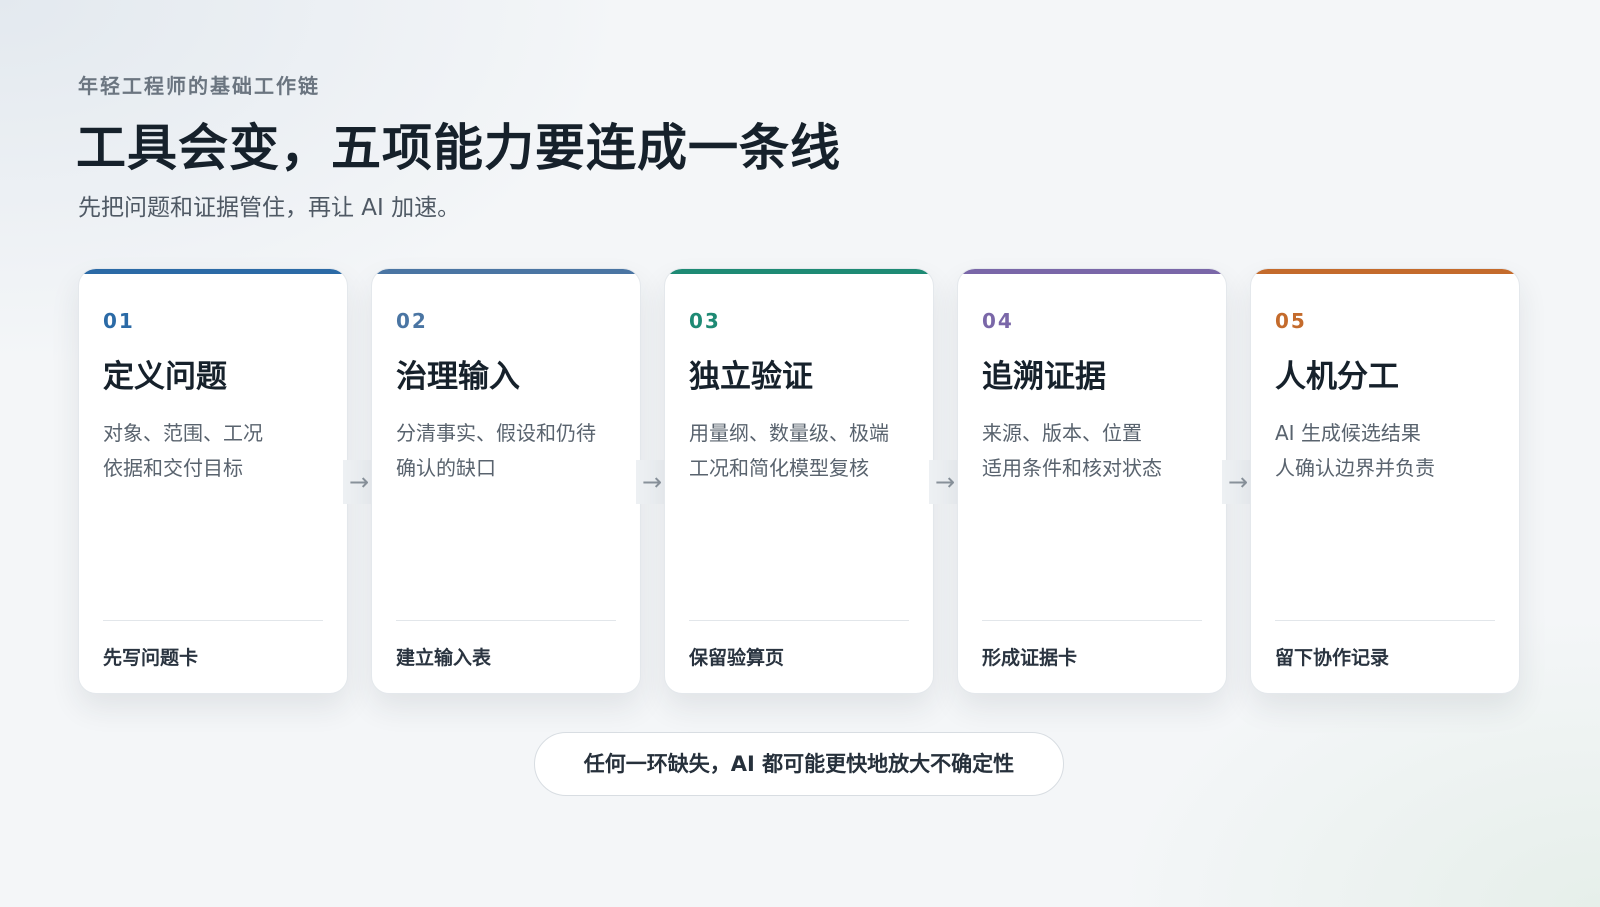 This screenshot has width=1600, height=907. I want to click on step-desc-line-1: 来源、版本、位置, so click(1062, 433).